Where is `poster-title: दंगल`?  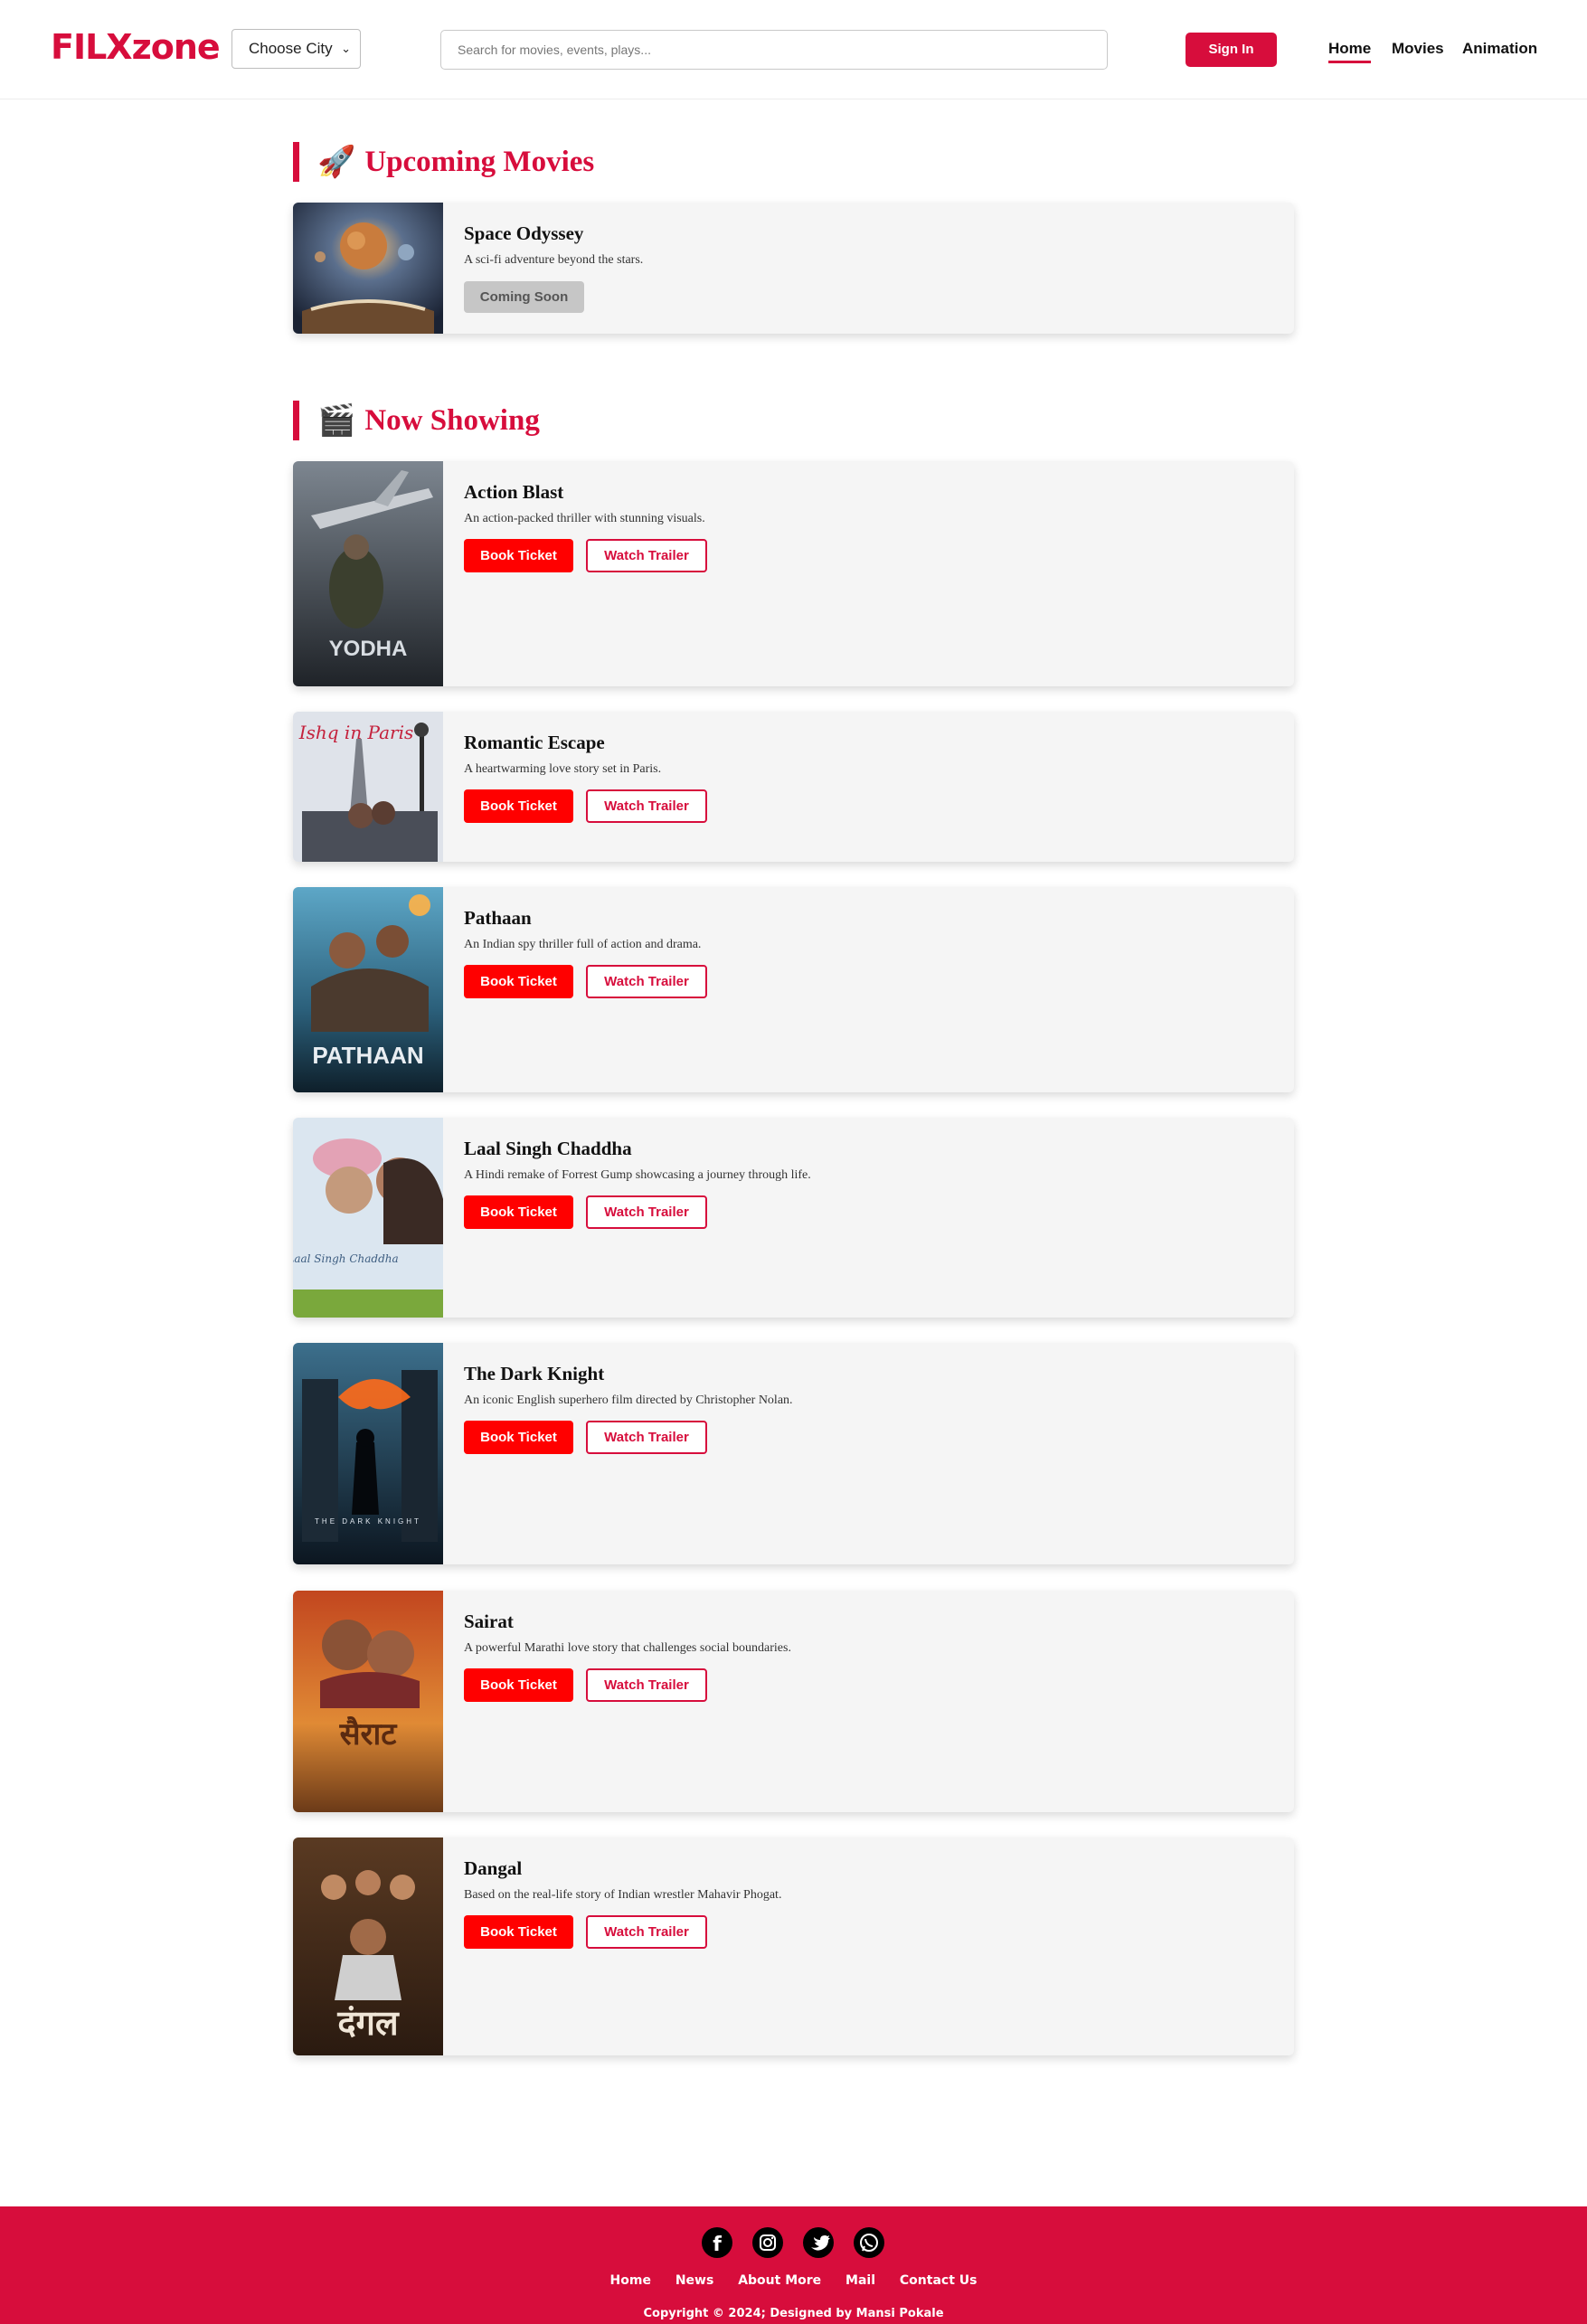 poster-title: दंगल is located at coordinates (368, 2023).